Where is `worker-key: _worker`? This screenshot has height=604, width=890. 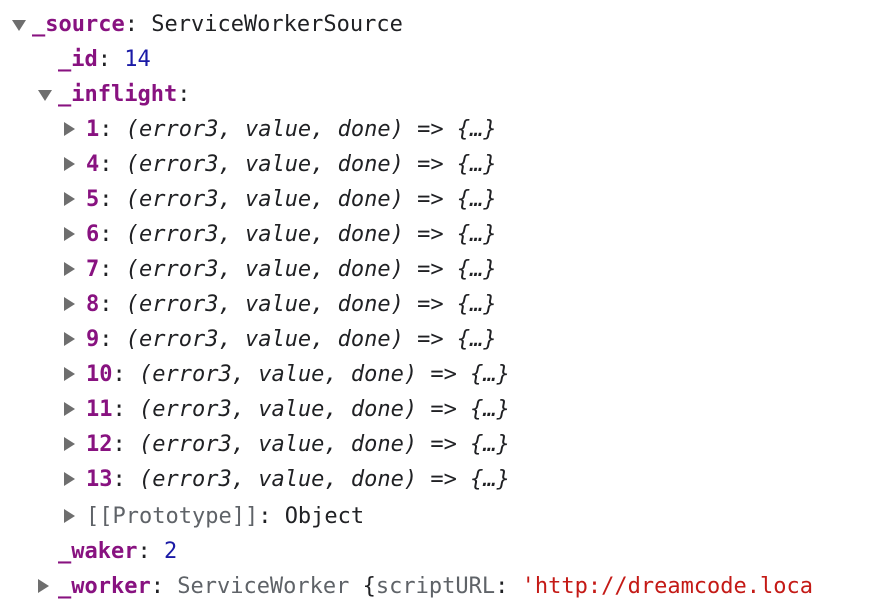
worker-key: _worker is located at coordinates (104, 586).